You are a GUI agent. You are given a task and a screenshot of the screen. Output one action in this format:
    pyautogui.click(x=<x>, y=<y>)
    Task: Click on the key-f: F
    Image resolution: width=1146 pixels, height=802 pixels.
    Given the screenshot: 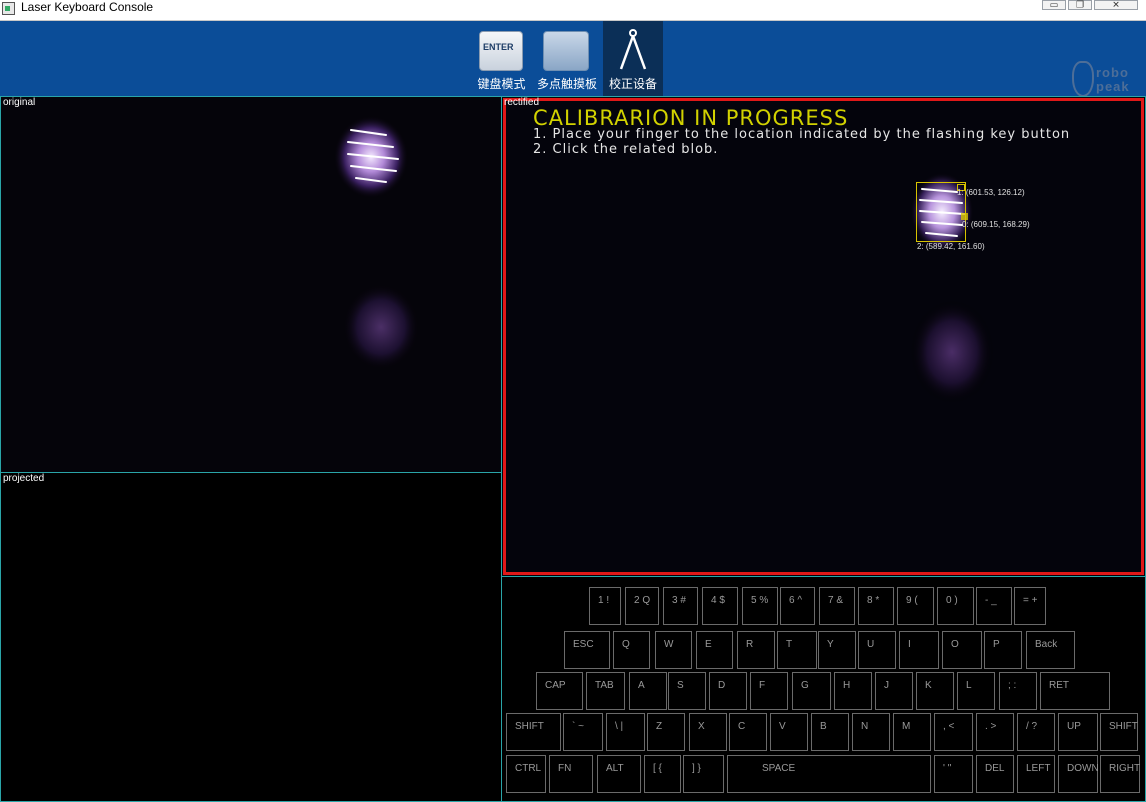 What is the action you would take?
    pyautogui.click(x=769, y=691)
    